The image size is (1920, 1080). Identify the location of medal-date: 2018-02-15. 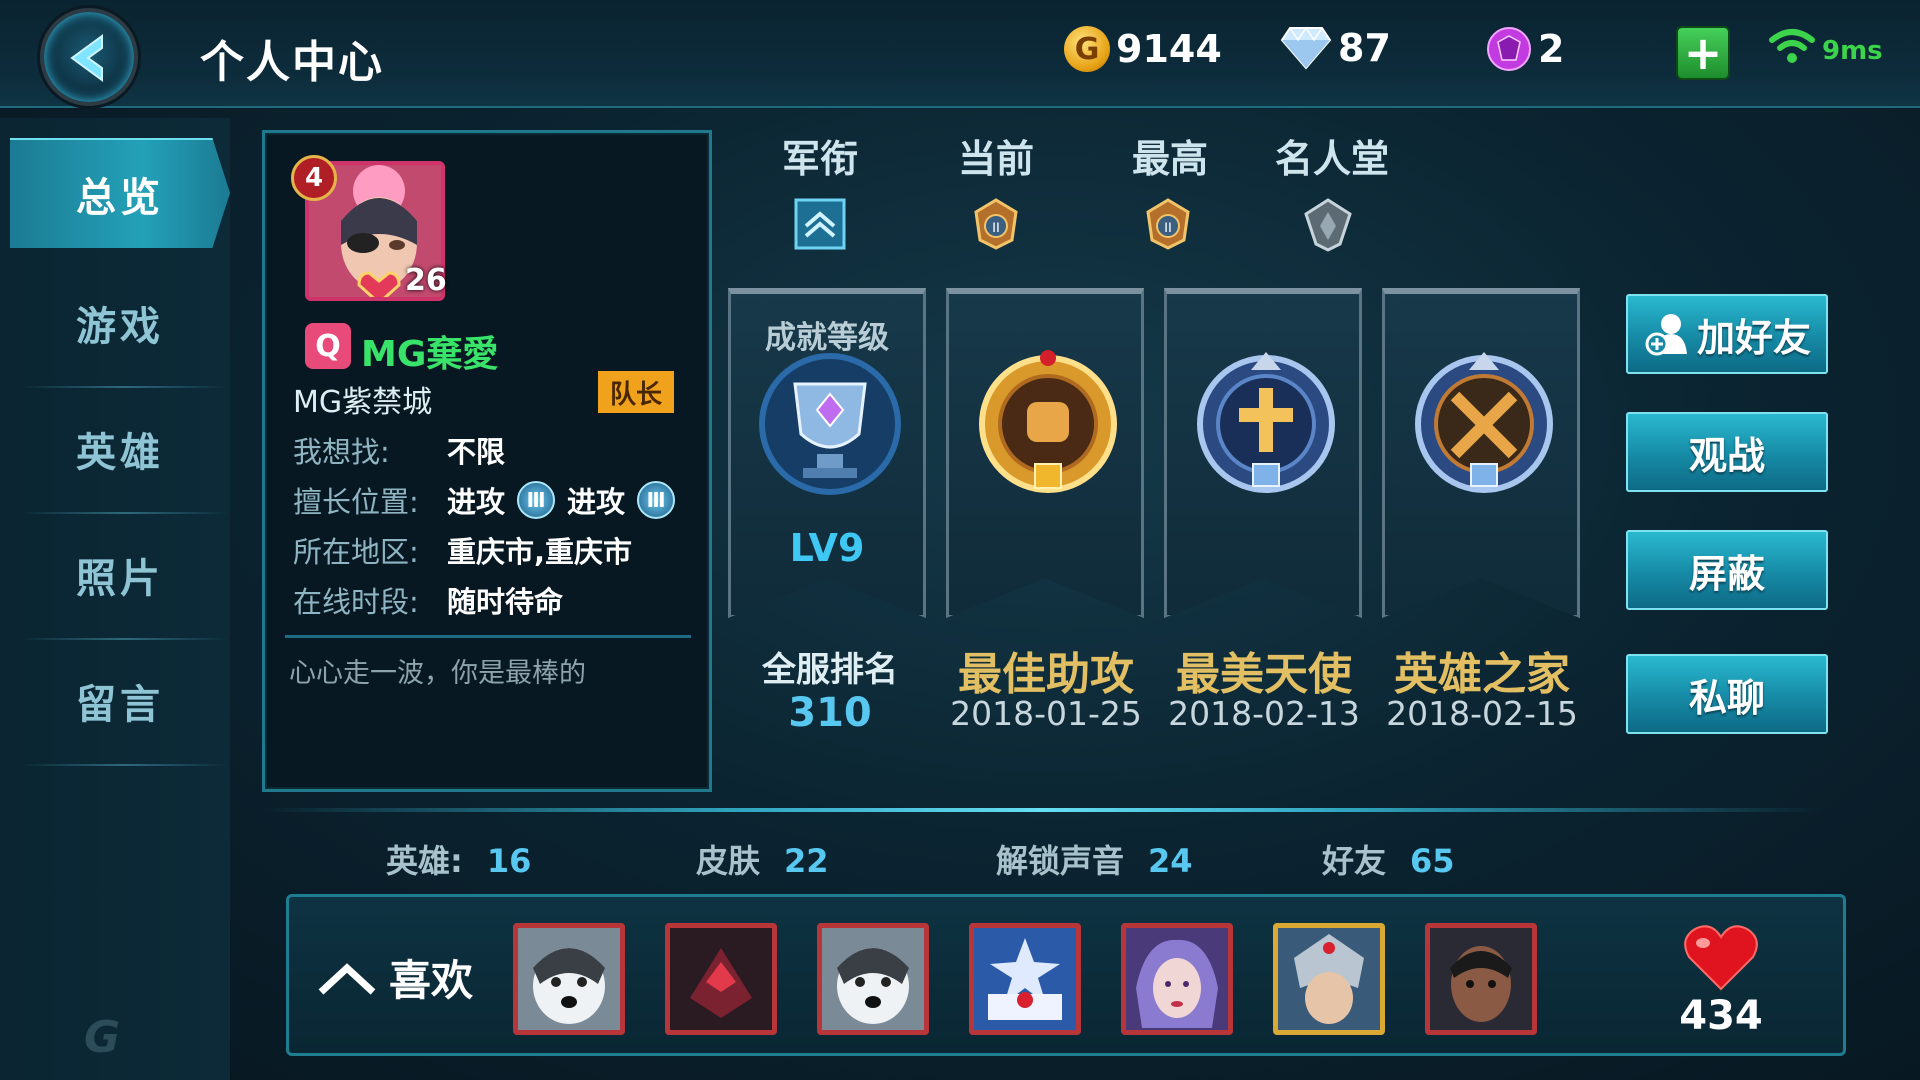
(1482, 713).